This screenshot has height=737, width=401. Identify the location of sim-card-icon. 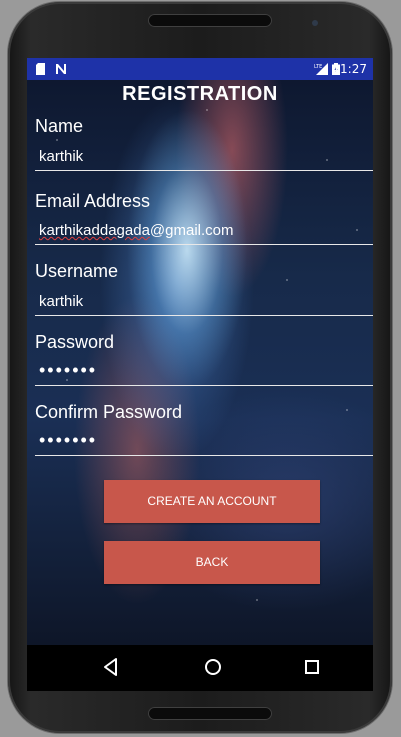
(41, 69).